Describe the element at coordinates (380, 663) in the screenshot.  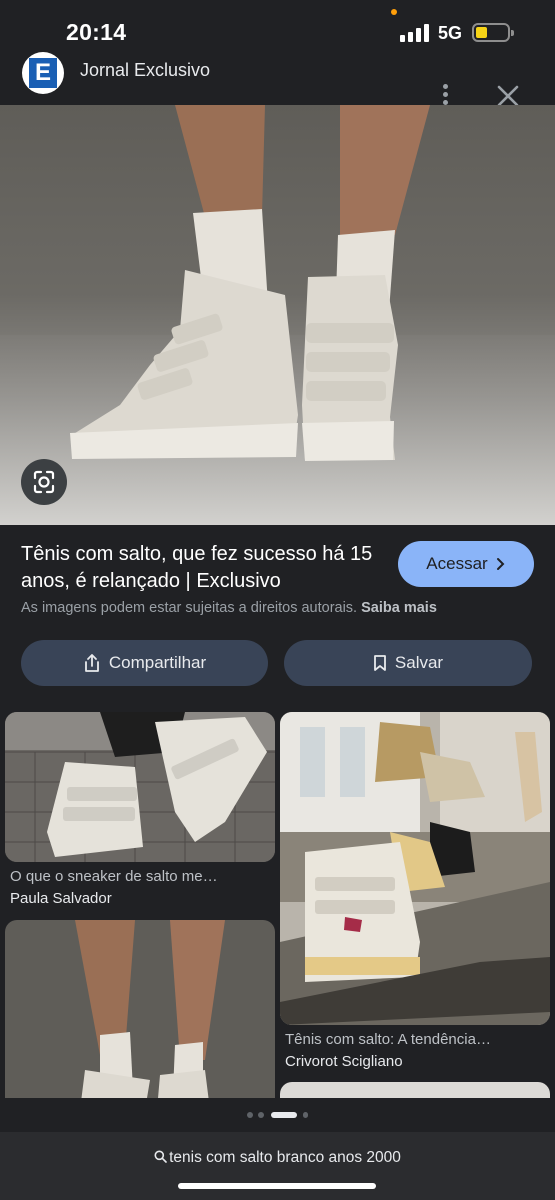
I see `bookmark-icon` at that location.